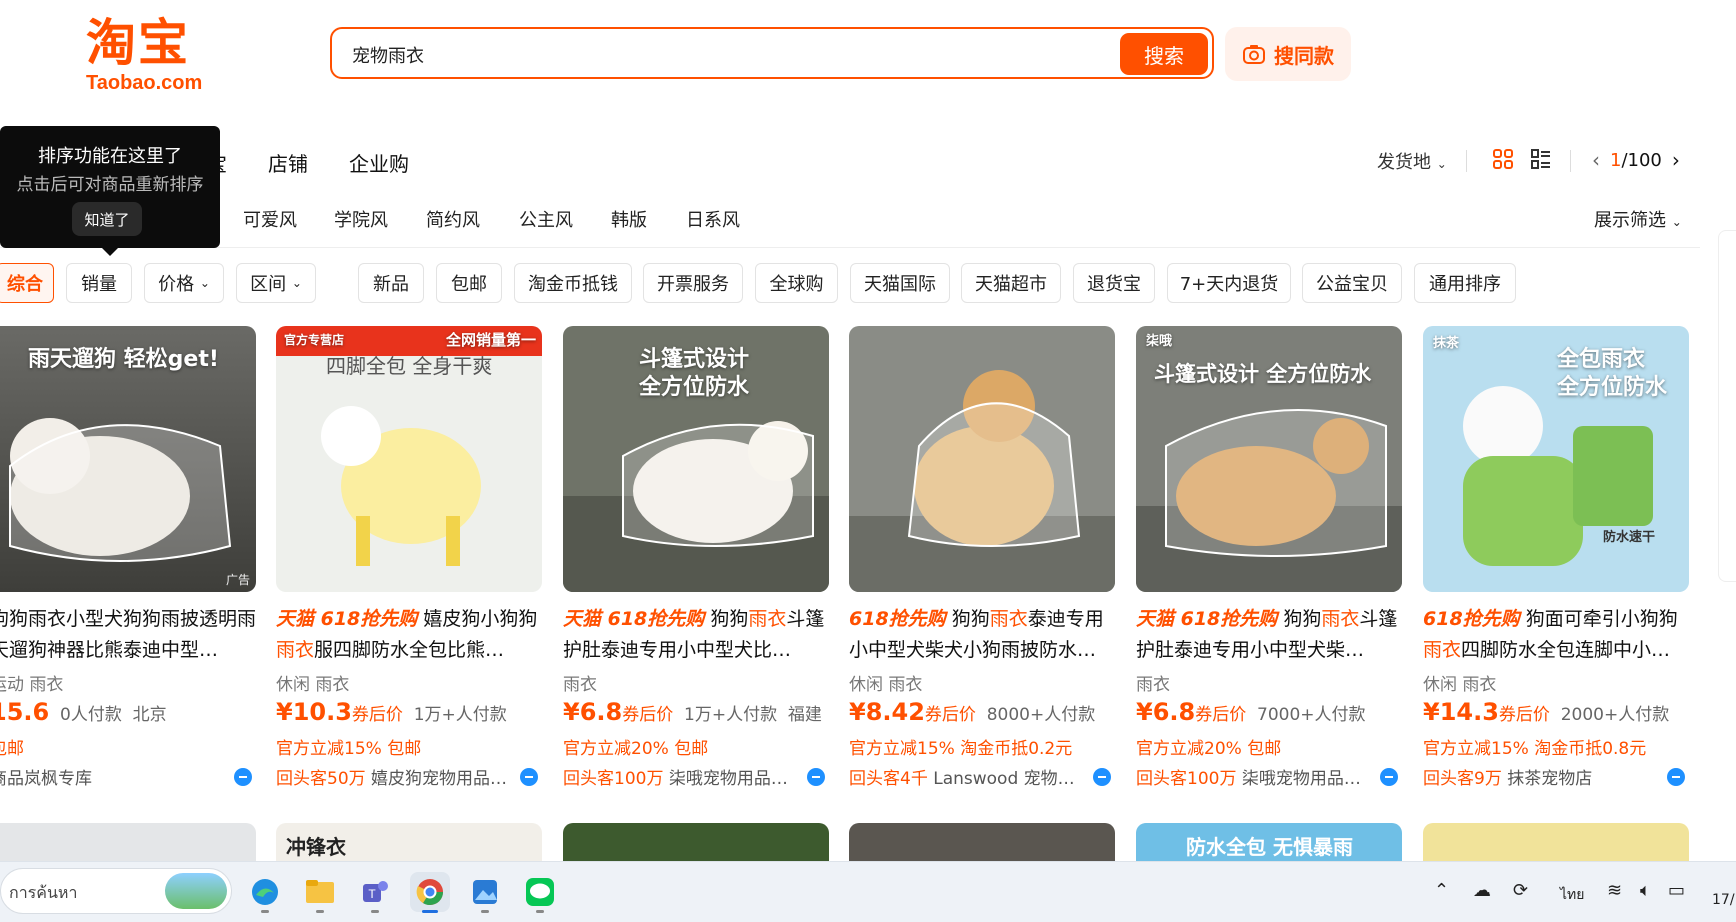  Describe the element at coordinates (1352, 283) in the screenshot. I see `filter-charity: 公益宝贝` at that location.